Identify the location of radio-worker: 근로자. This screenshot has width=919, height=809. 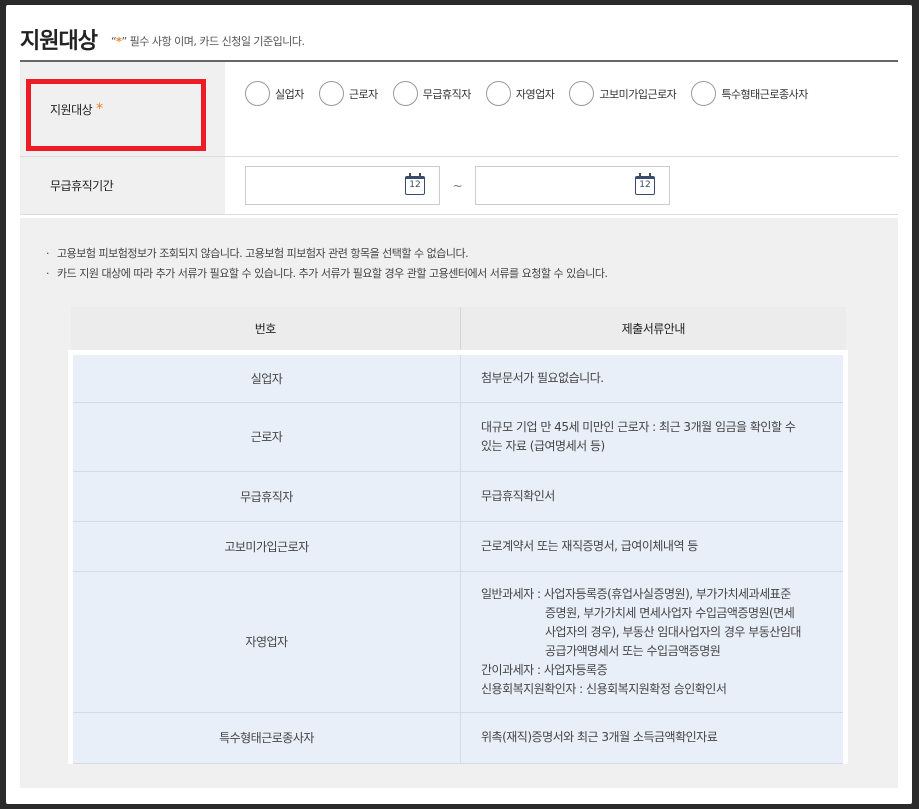
(348, 93).